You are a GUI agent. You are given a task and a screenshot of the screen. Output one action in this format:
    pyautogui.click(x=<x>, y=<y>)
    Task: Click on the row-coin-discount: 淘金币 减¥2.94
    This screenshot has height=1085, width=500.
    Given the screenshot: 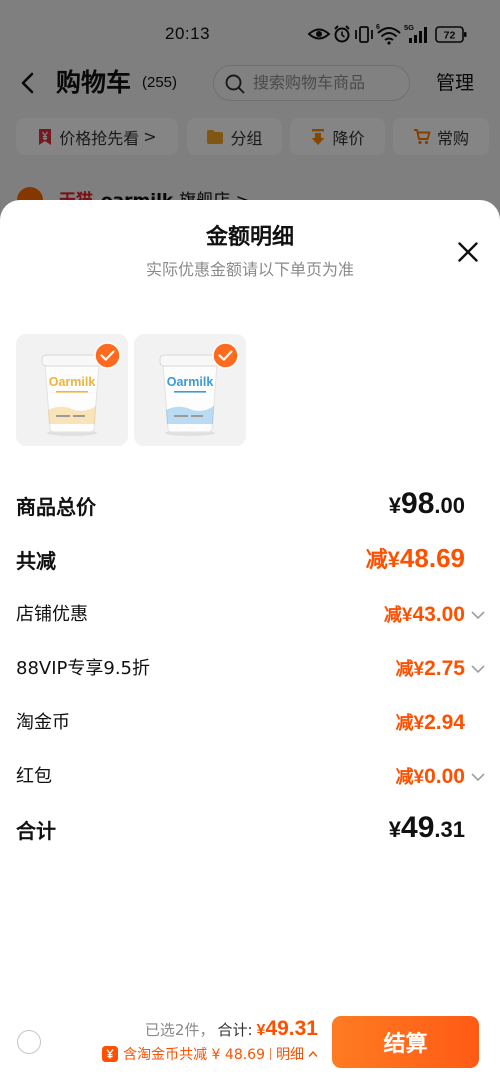 What is the action you would take?
    pyautogui.click(x=250, y=723)
    